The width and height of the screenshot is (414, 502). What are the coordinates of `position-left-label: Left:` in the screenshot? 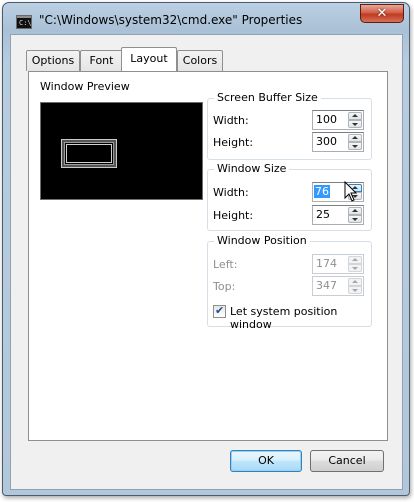 It's located at (225, 264).